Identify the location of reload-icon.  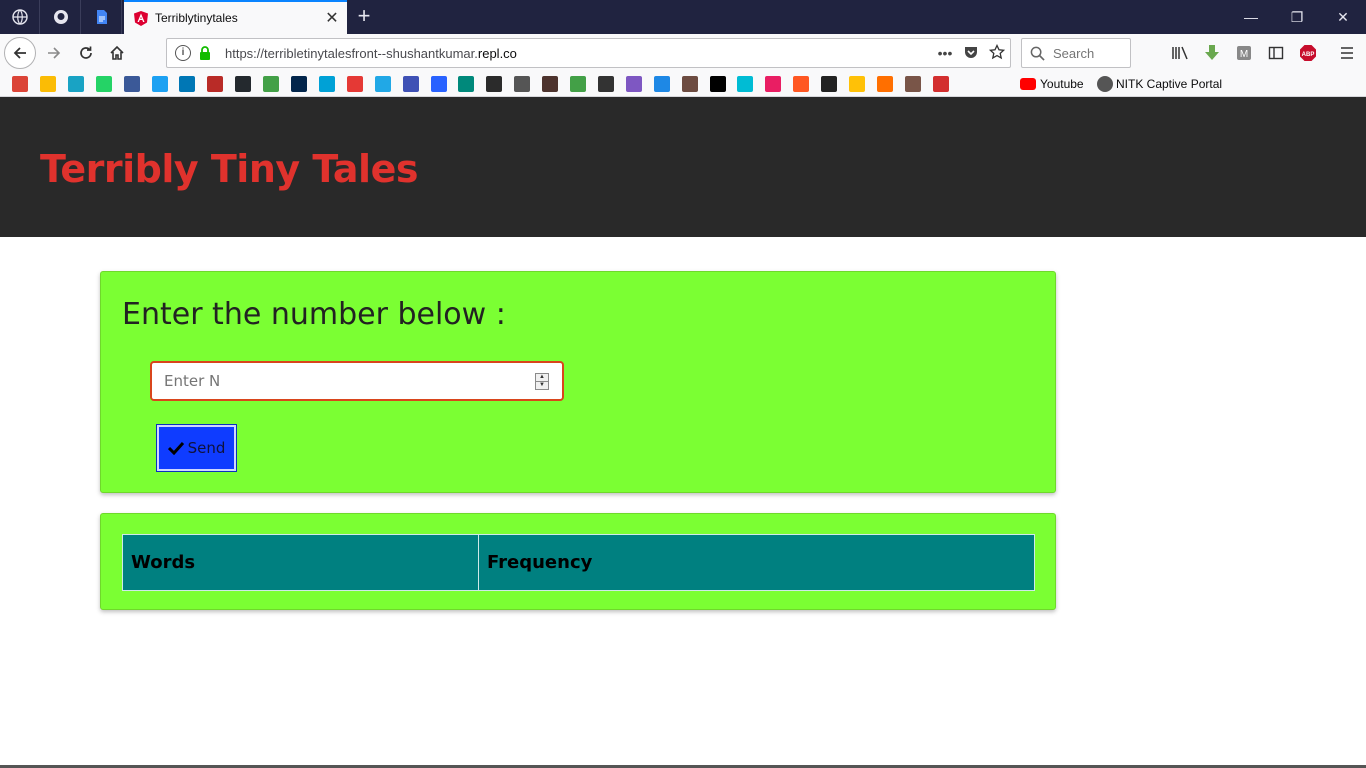
(86, 52).